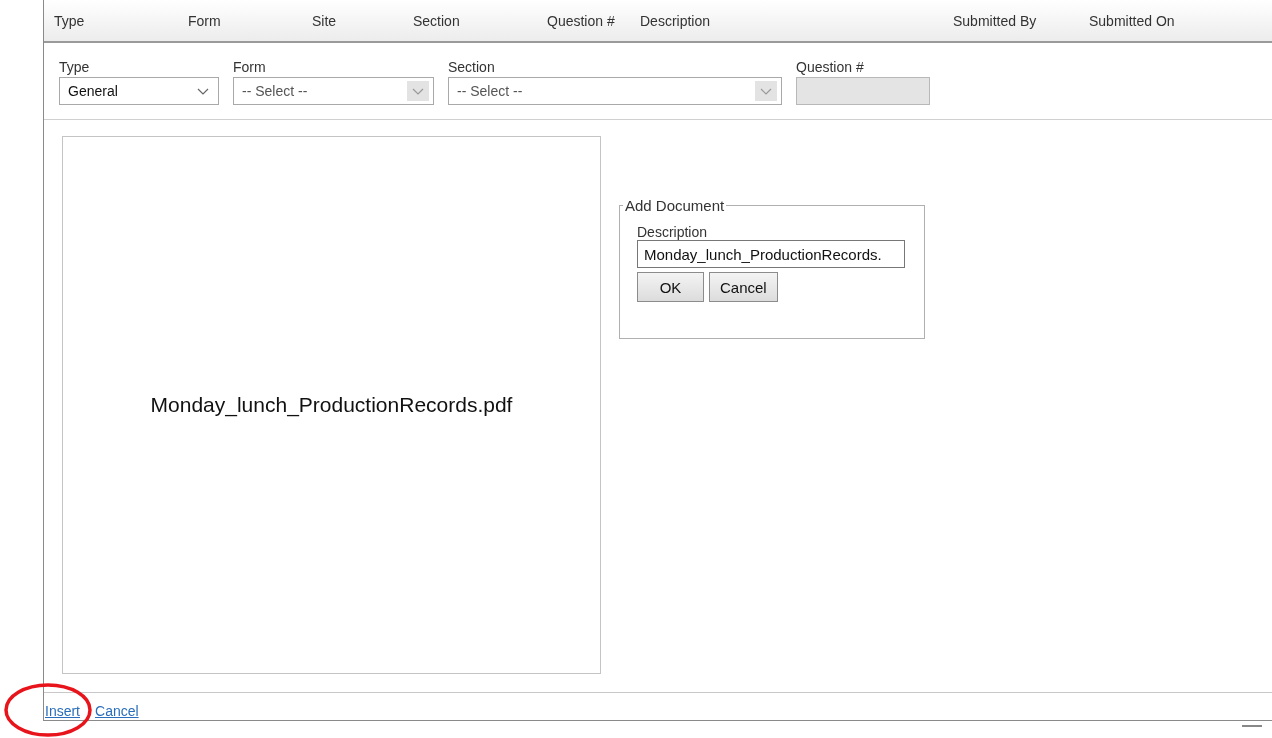 The width and height of the screenshot is (1272, 738). What do you see at coordinates (830, 67) in the screenshot?
I see `field-label: Question #` at bounding box center [830, 67].